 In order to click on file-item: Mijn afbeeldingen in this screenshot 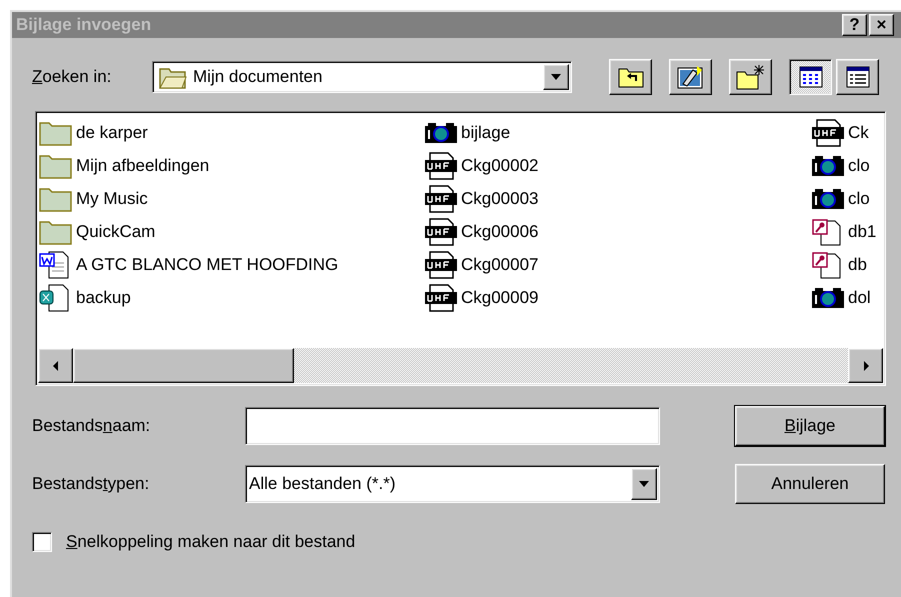, I will do `click(231, 165)`.